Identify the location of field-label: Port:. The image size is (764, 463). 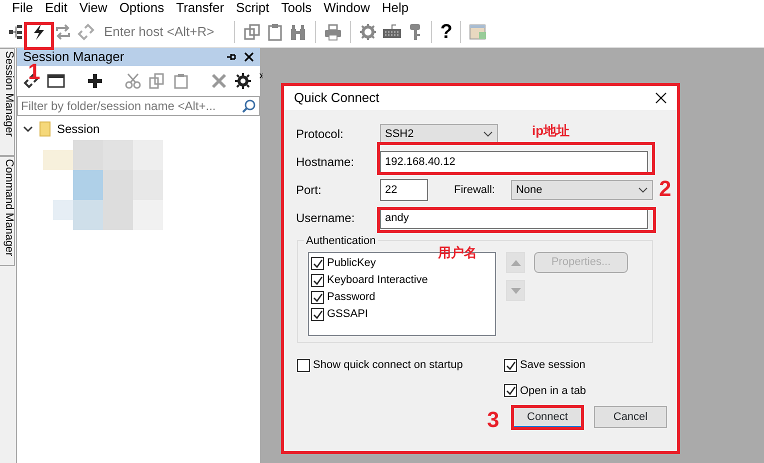
(309, 190).